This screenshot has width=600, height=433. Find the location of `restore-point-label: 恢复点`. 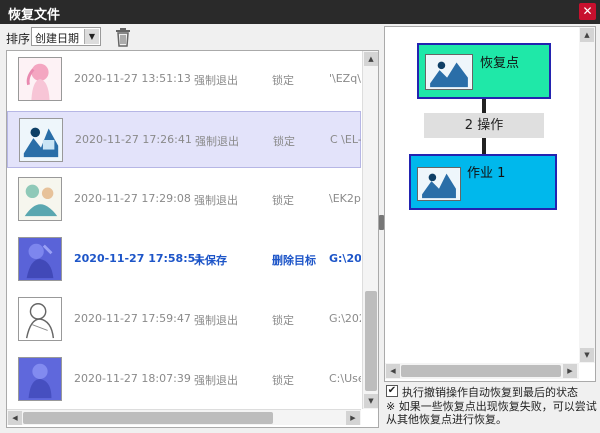

restore-point-label: 恢复点 is located at coordinates (500, 63).